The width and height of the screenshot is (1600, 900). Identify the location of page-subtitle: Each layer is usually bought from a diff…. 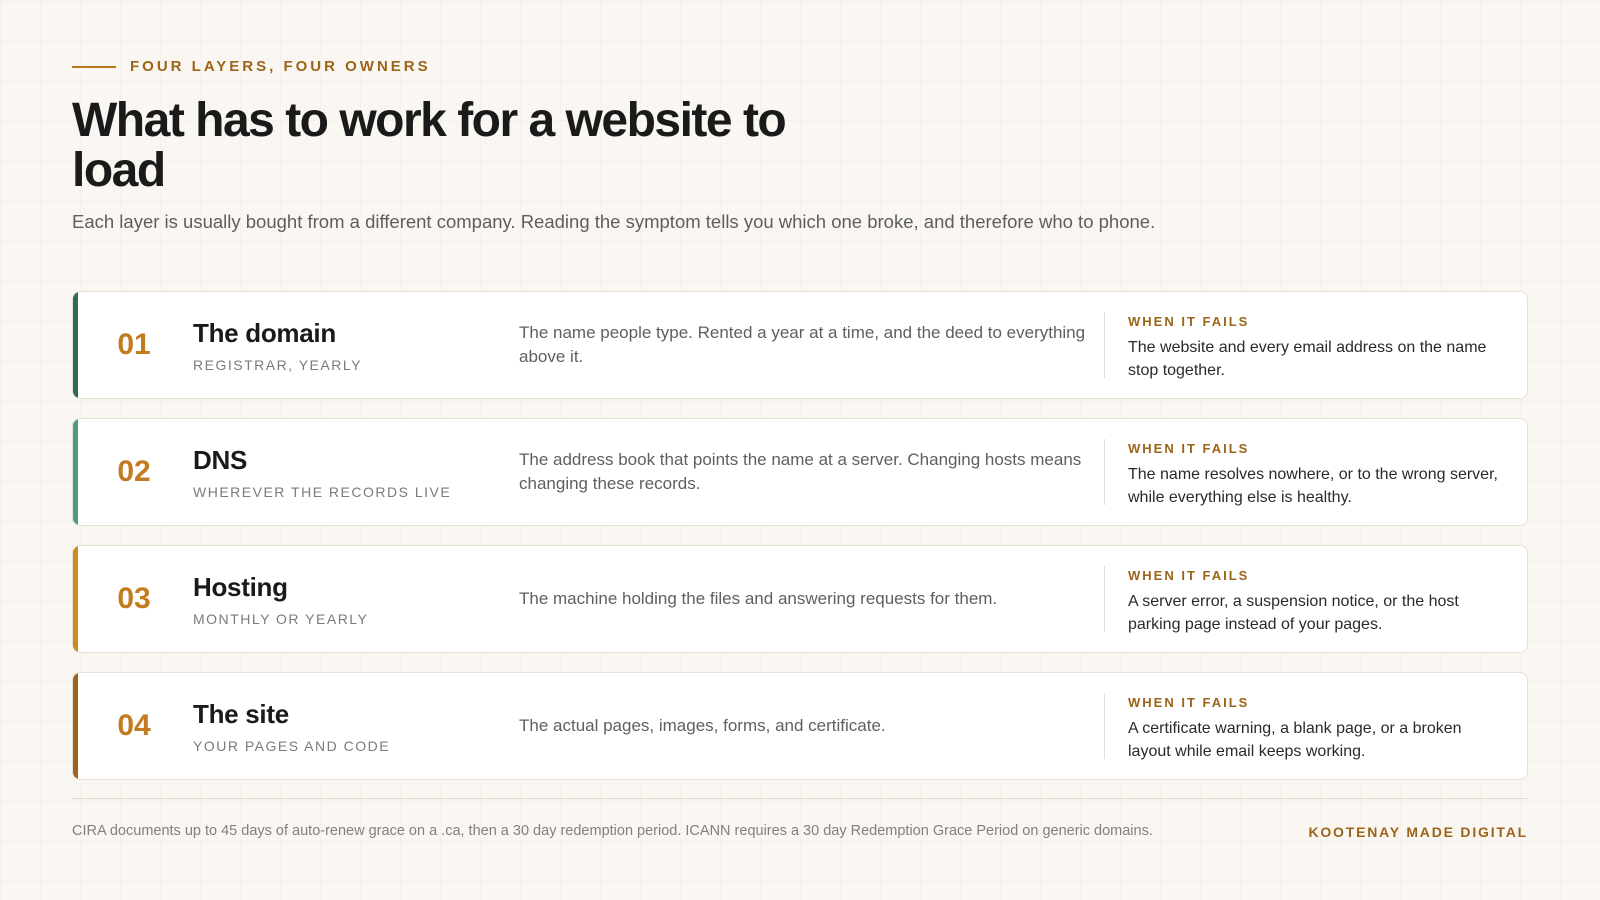
(614, 221).